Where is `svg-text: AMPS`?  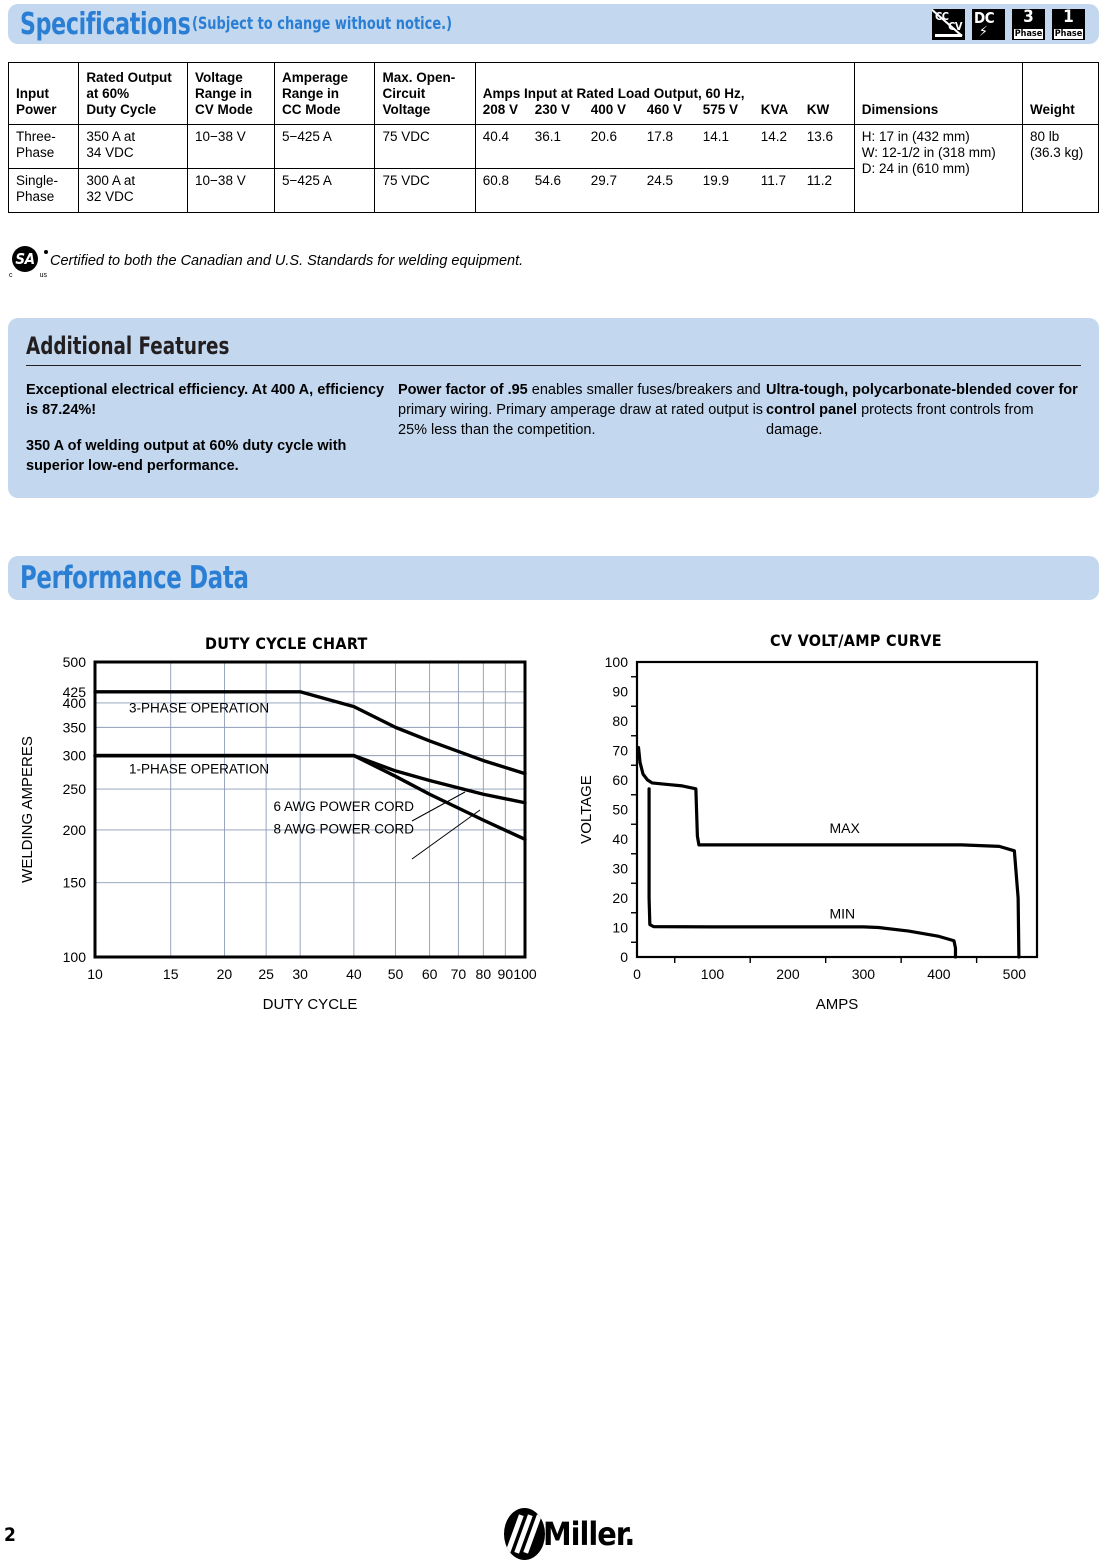 svg-text: AMPS is located at coordinates (837, 1004).